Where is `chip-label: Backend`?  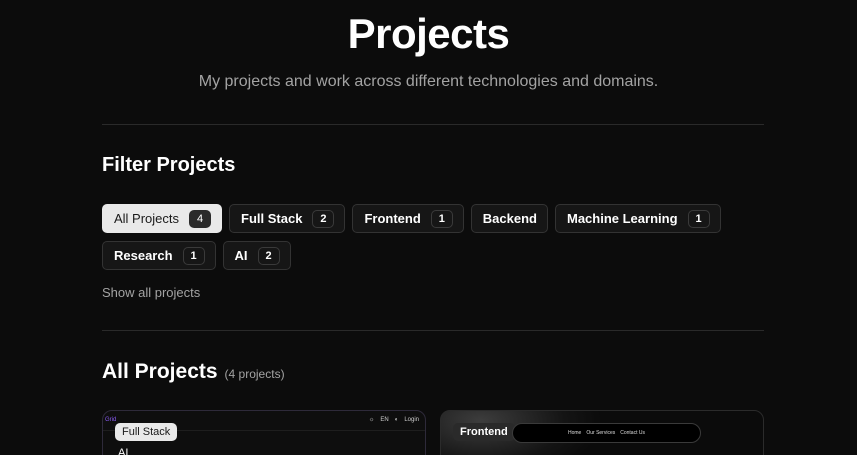
chip-label: Backend is located at coordinates (509, 218).